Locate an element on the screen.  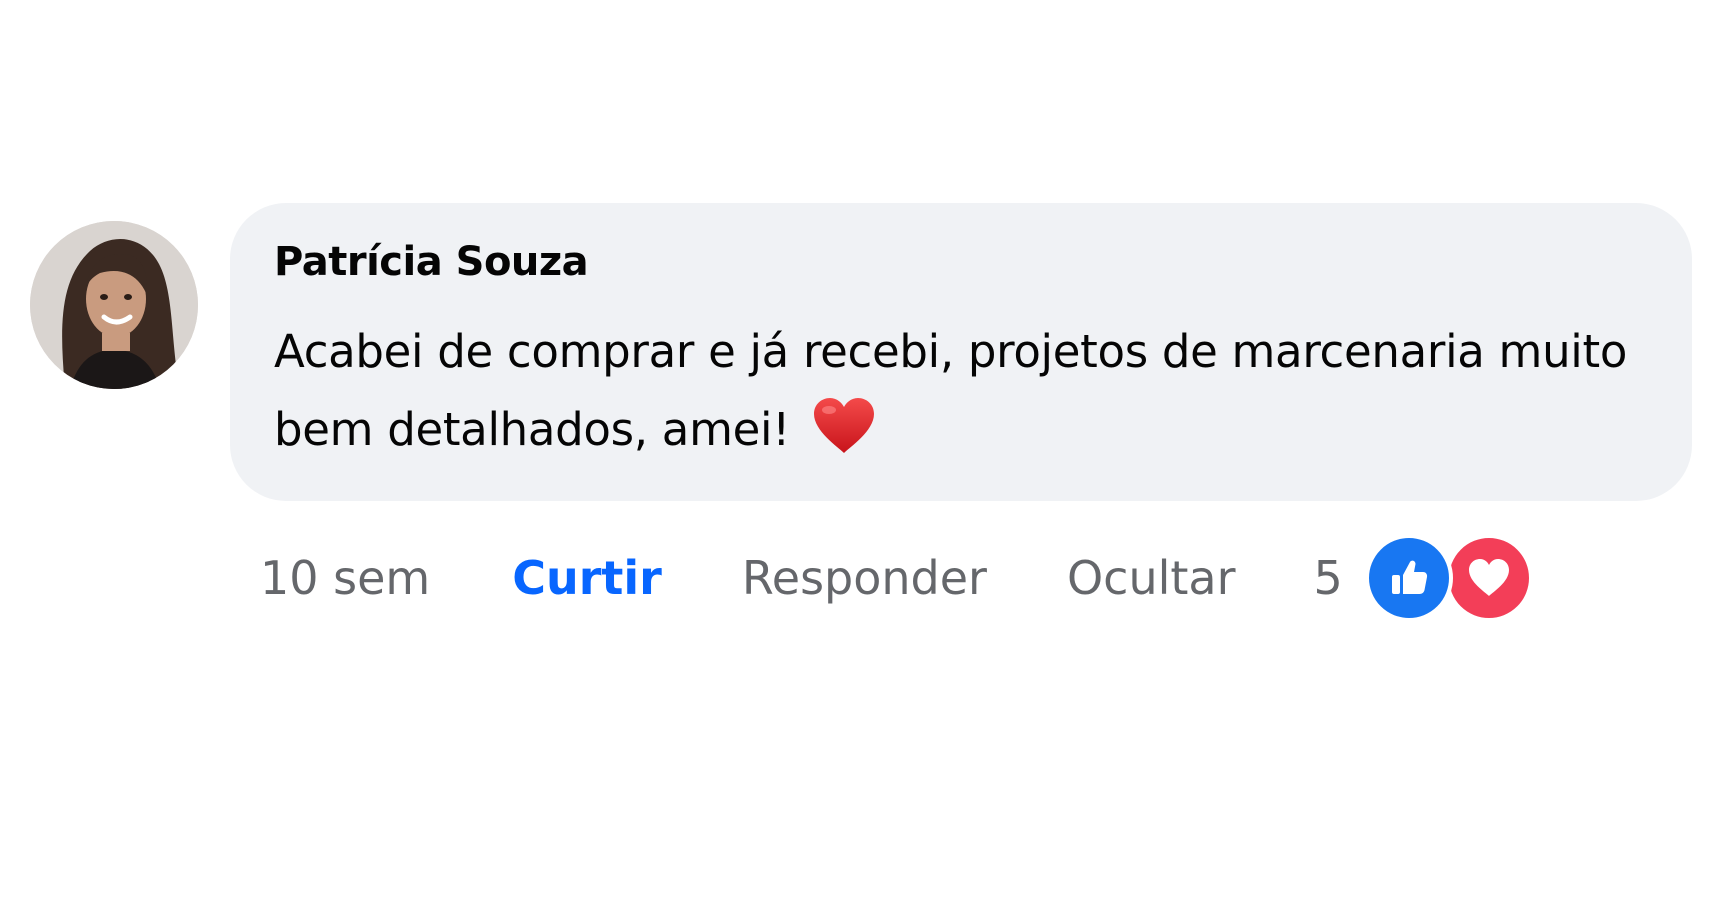
thumbs-up-icon is located at coordinates (1408, 578).